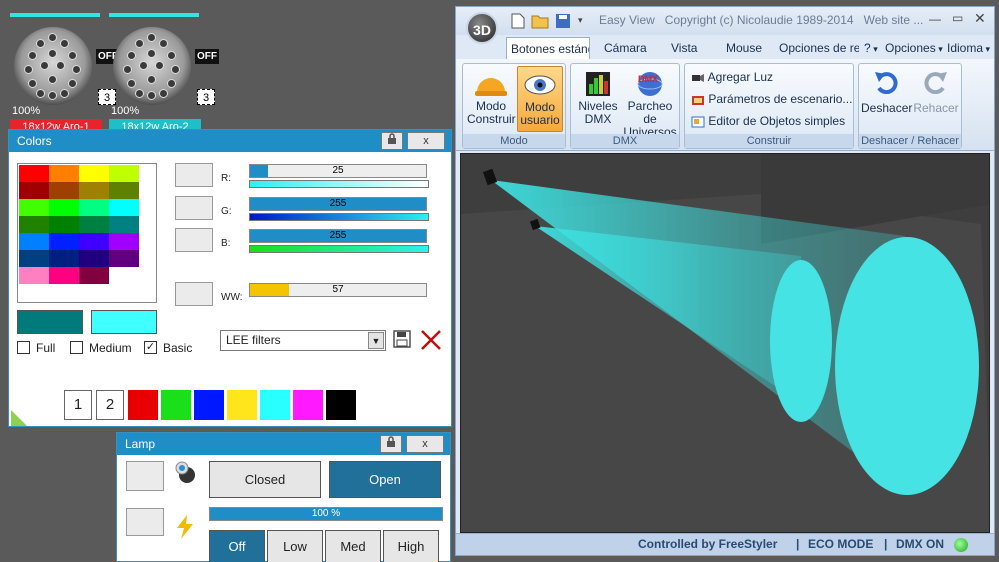 This screenshot has height=562, width=999. Describe the element at coordinates (980, 18) in the screenshot. I see `close-icon: ✕` at that location.